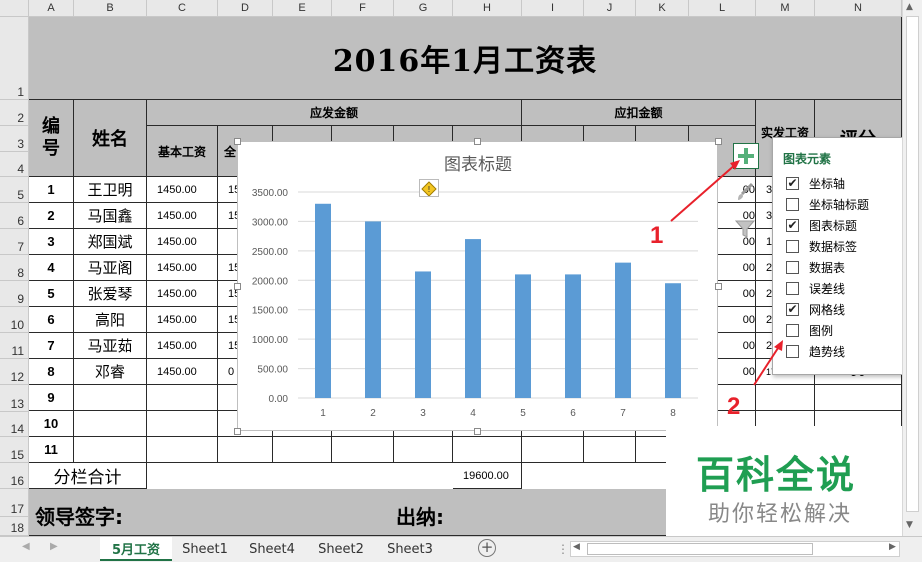 The width and height of the screenshot is (922, 562). I want to click on arrow-2-line, so click(767, 365).